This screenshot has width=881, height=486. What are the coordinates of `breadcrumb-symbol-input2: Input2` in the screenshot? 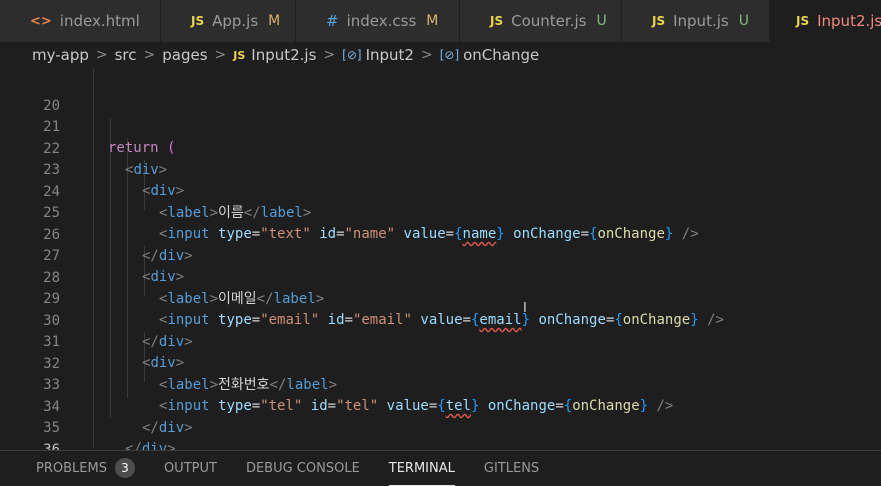 It's located at (390, 55).